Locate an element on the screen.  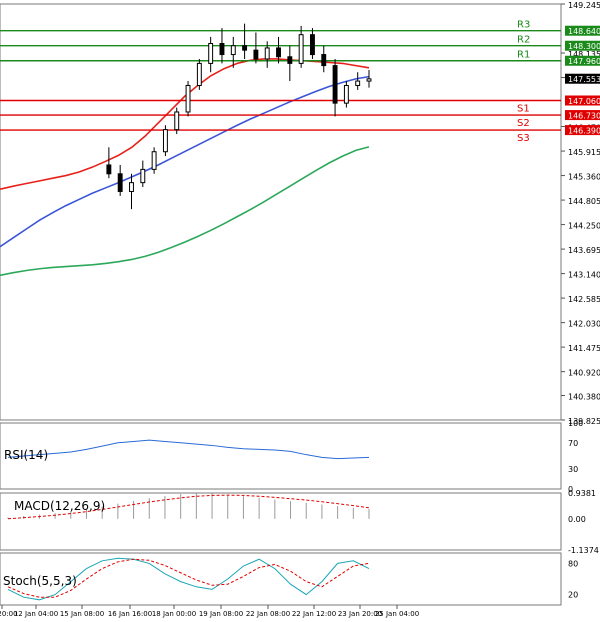
stoch-panel: Stoch(5,5,3) is located at coordinates (281, 579).